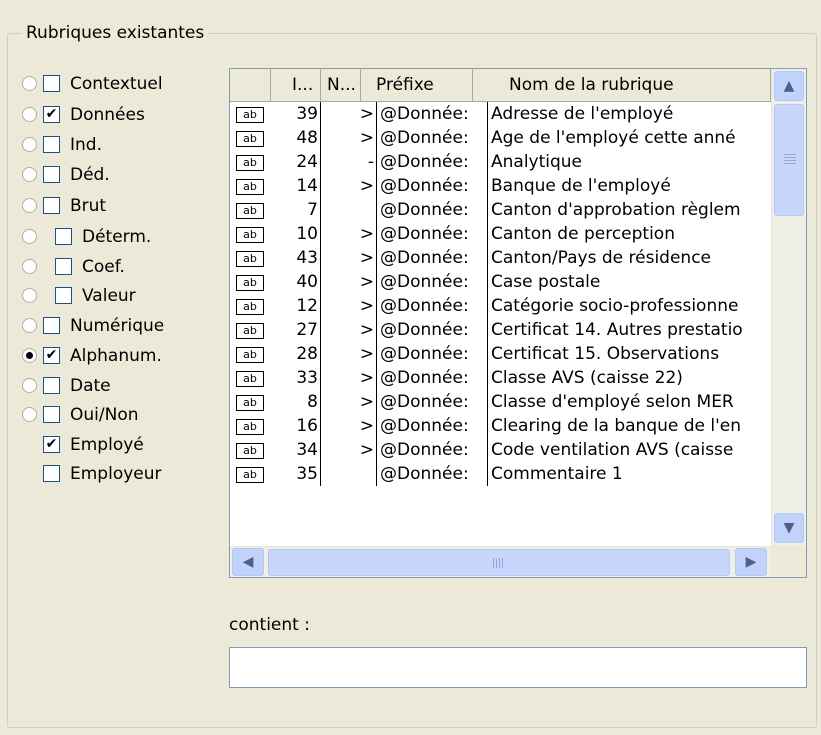 The width and height of the screenshot is (821, 735). Describe the element at coordinates (587, 378) in the screenshot. I see `cell-name: Classe AVS (caisse 22)` at that location.